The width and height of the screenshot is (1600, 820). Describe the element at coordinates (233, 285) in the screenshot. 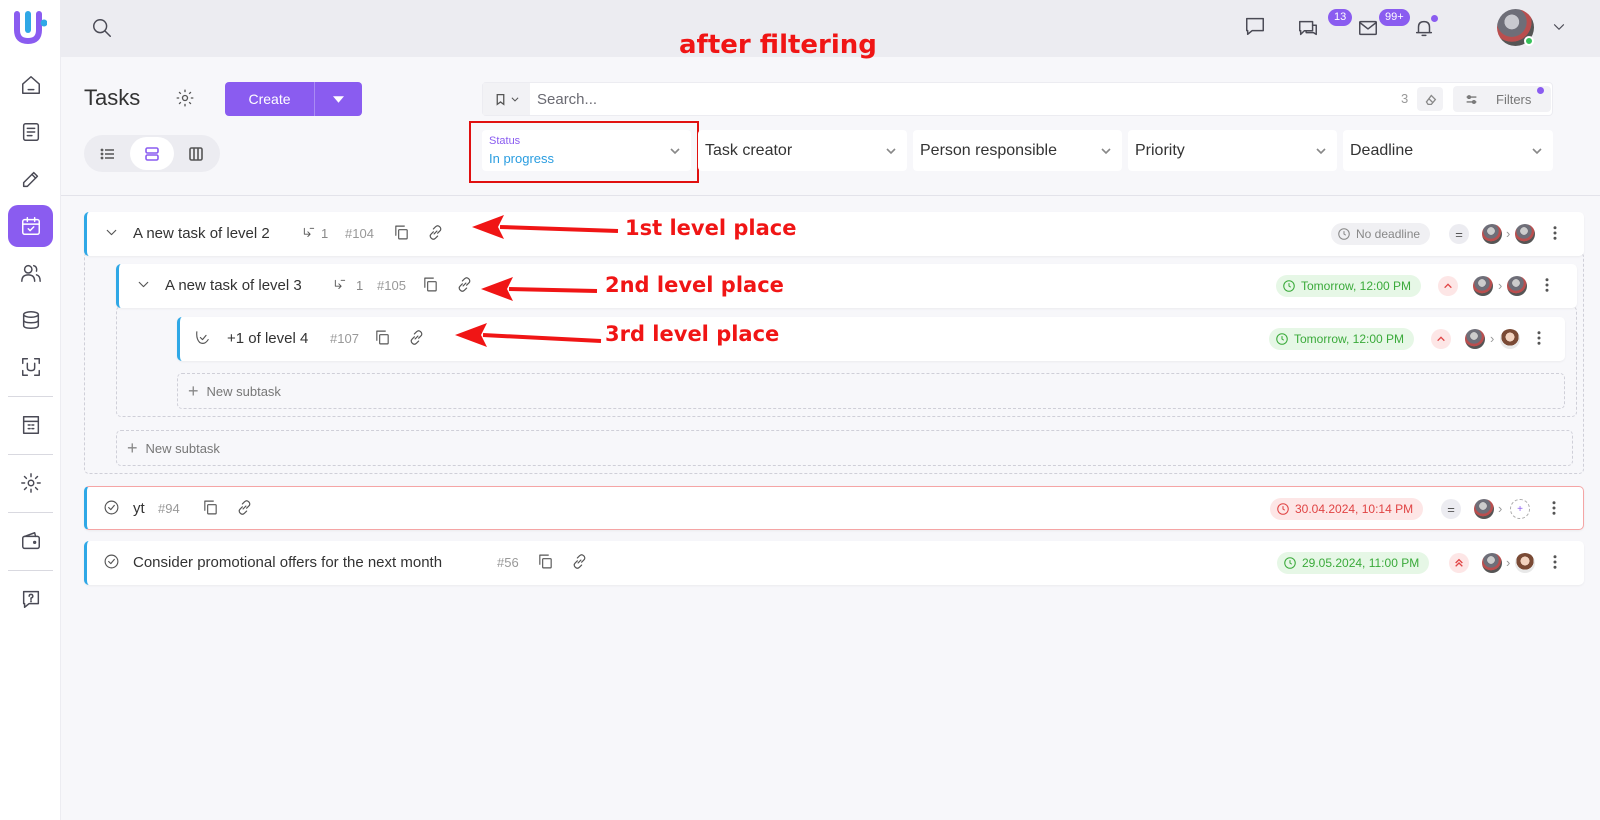

I see `task-title: A new task of level 3` at that location.